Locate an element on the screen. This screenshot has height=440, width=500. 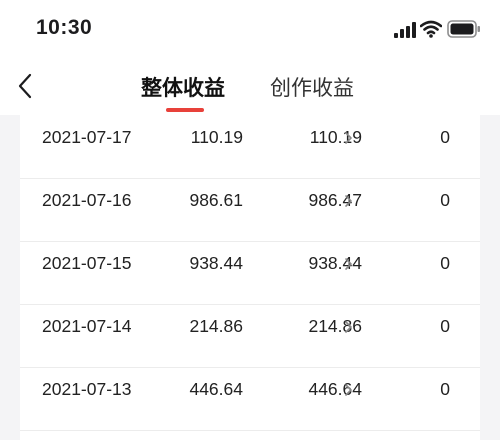
tab-overall-earnings: 整体收益 is located at coordinates (183, 87).